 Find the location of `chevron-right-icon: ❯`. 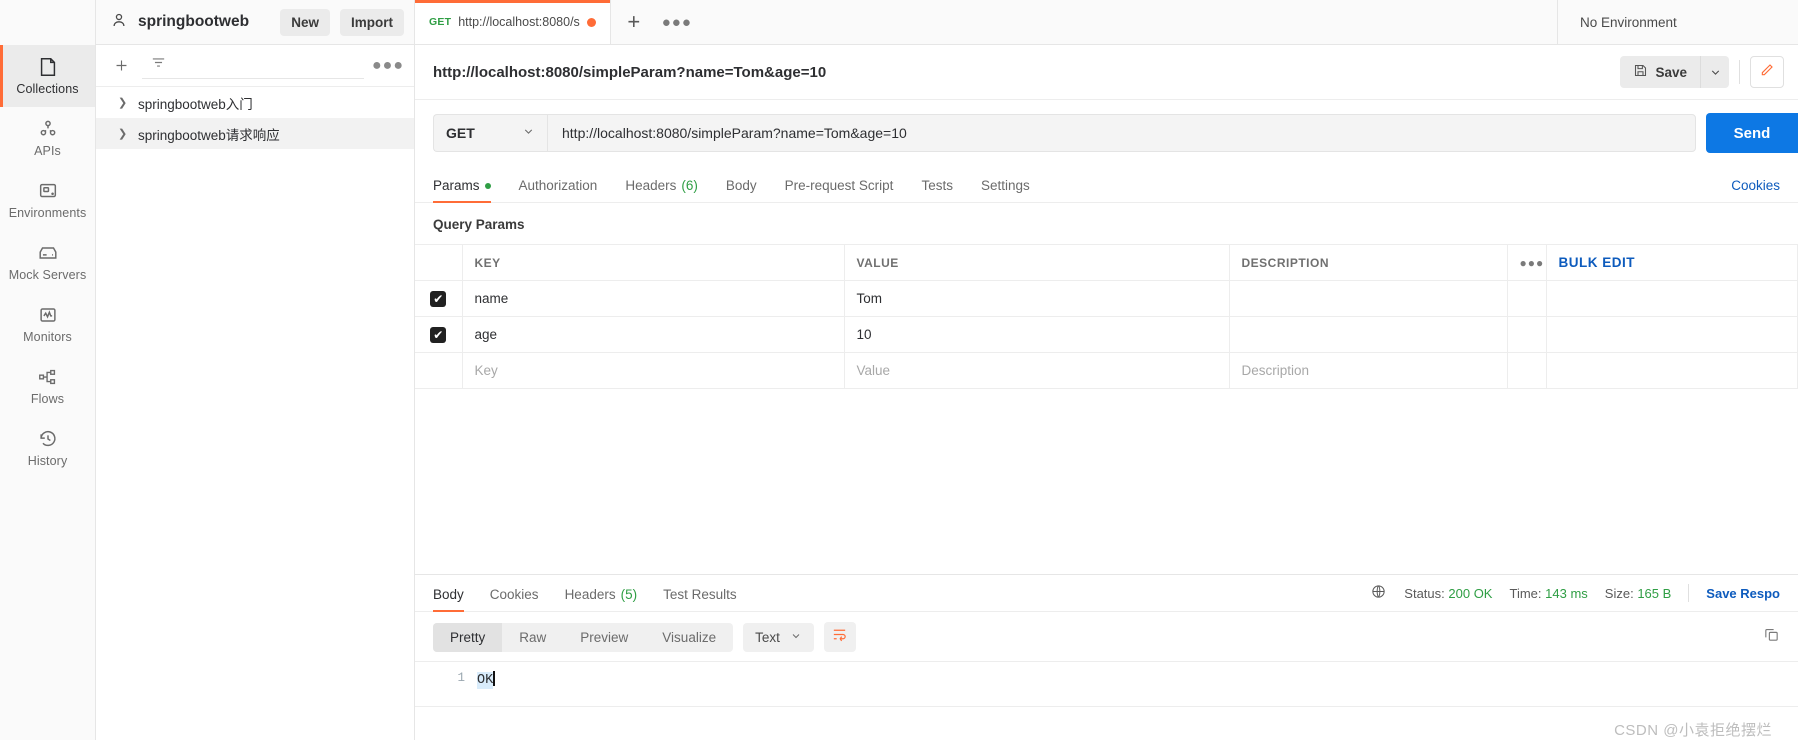

chevron-right-icon: ❯ is located at coordinates (123, 134).